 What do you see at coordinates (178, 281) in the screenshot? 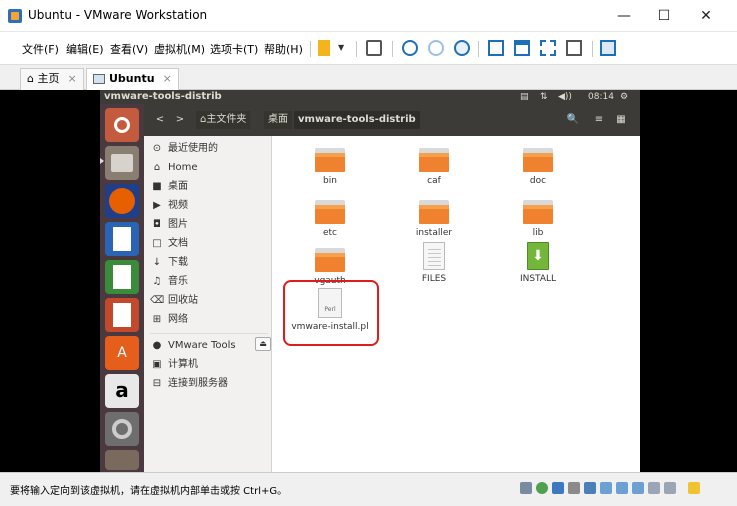
I see `sidebar-item-label: 音乐` at bounding box center [178, 281].